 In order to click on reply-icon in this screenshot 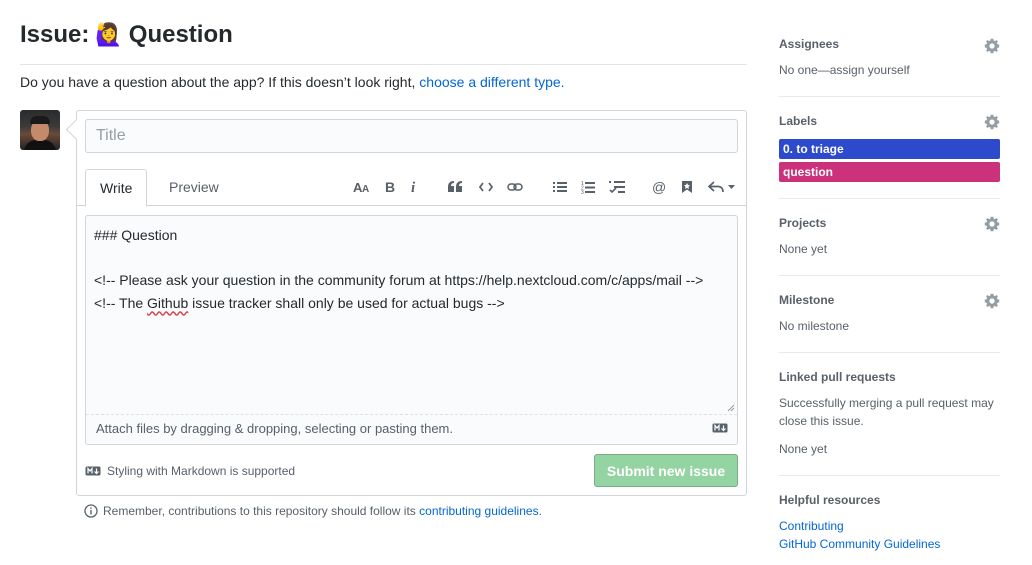, I will do `click(722, 187)`.